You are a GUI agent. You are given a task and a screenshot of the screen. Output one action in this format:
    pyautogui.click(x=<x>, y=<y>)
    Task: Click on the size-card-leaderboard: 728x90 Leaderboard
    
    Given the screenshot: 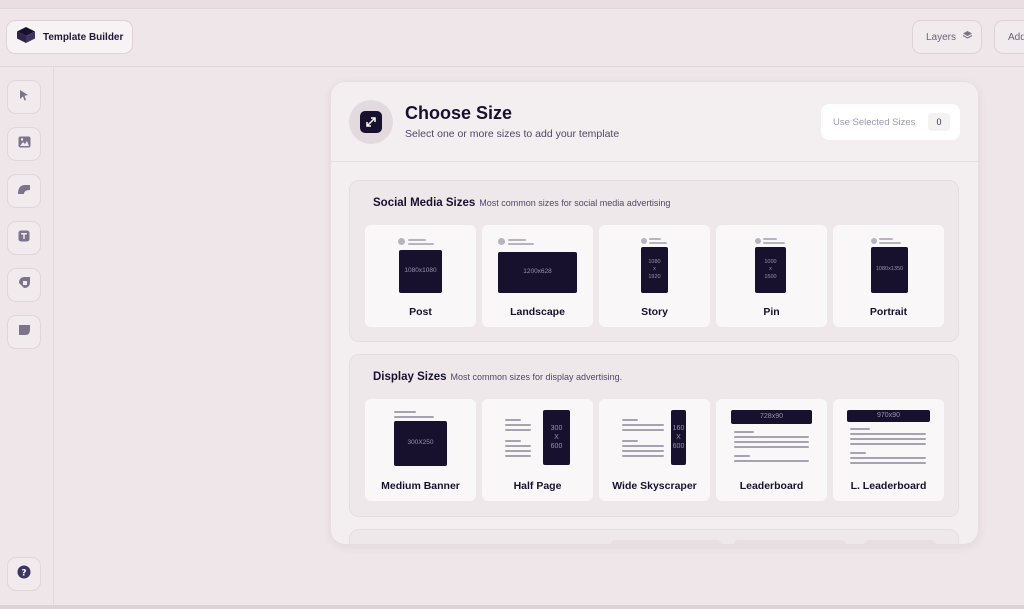 What is the action you would take?
    pyautogui.click(x=771, y=450)
    